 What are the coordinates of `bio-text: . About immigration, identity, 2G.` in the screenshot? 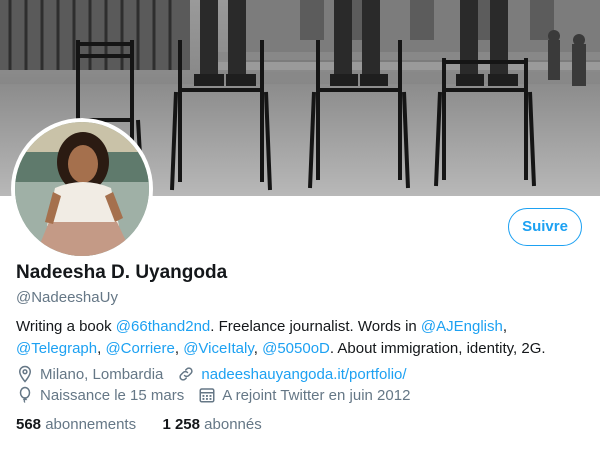 It's located at (437, 348).